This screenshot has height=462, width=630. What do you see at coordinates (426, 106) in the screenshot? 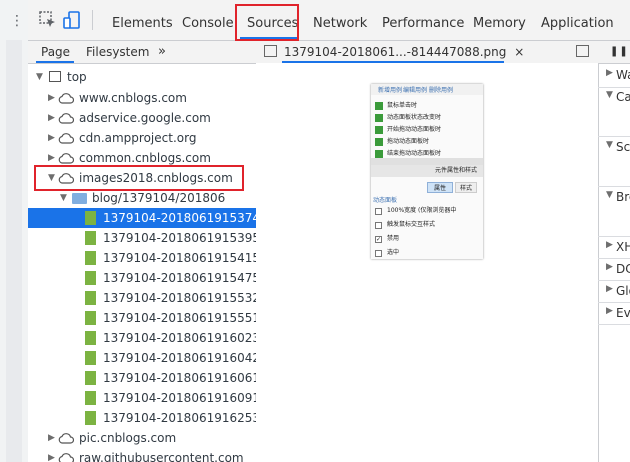
I see `preview-event-item: 鼠标单击时` at bounding box center [426, 106].